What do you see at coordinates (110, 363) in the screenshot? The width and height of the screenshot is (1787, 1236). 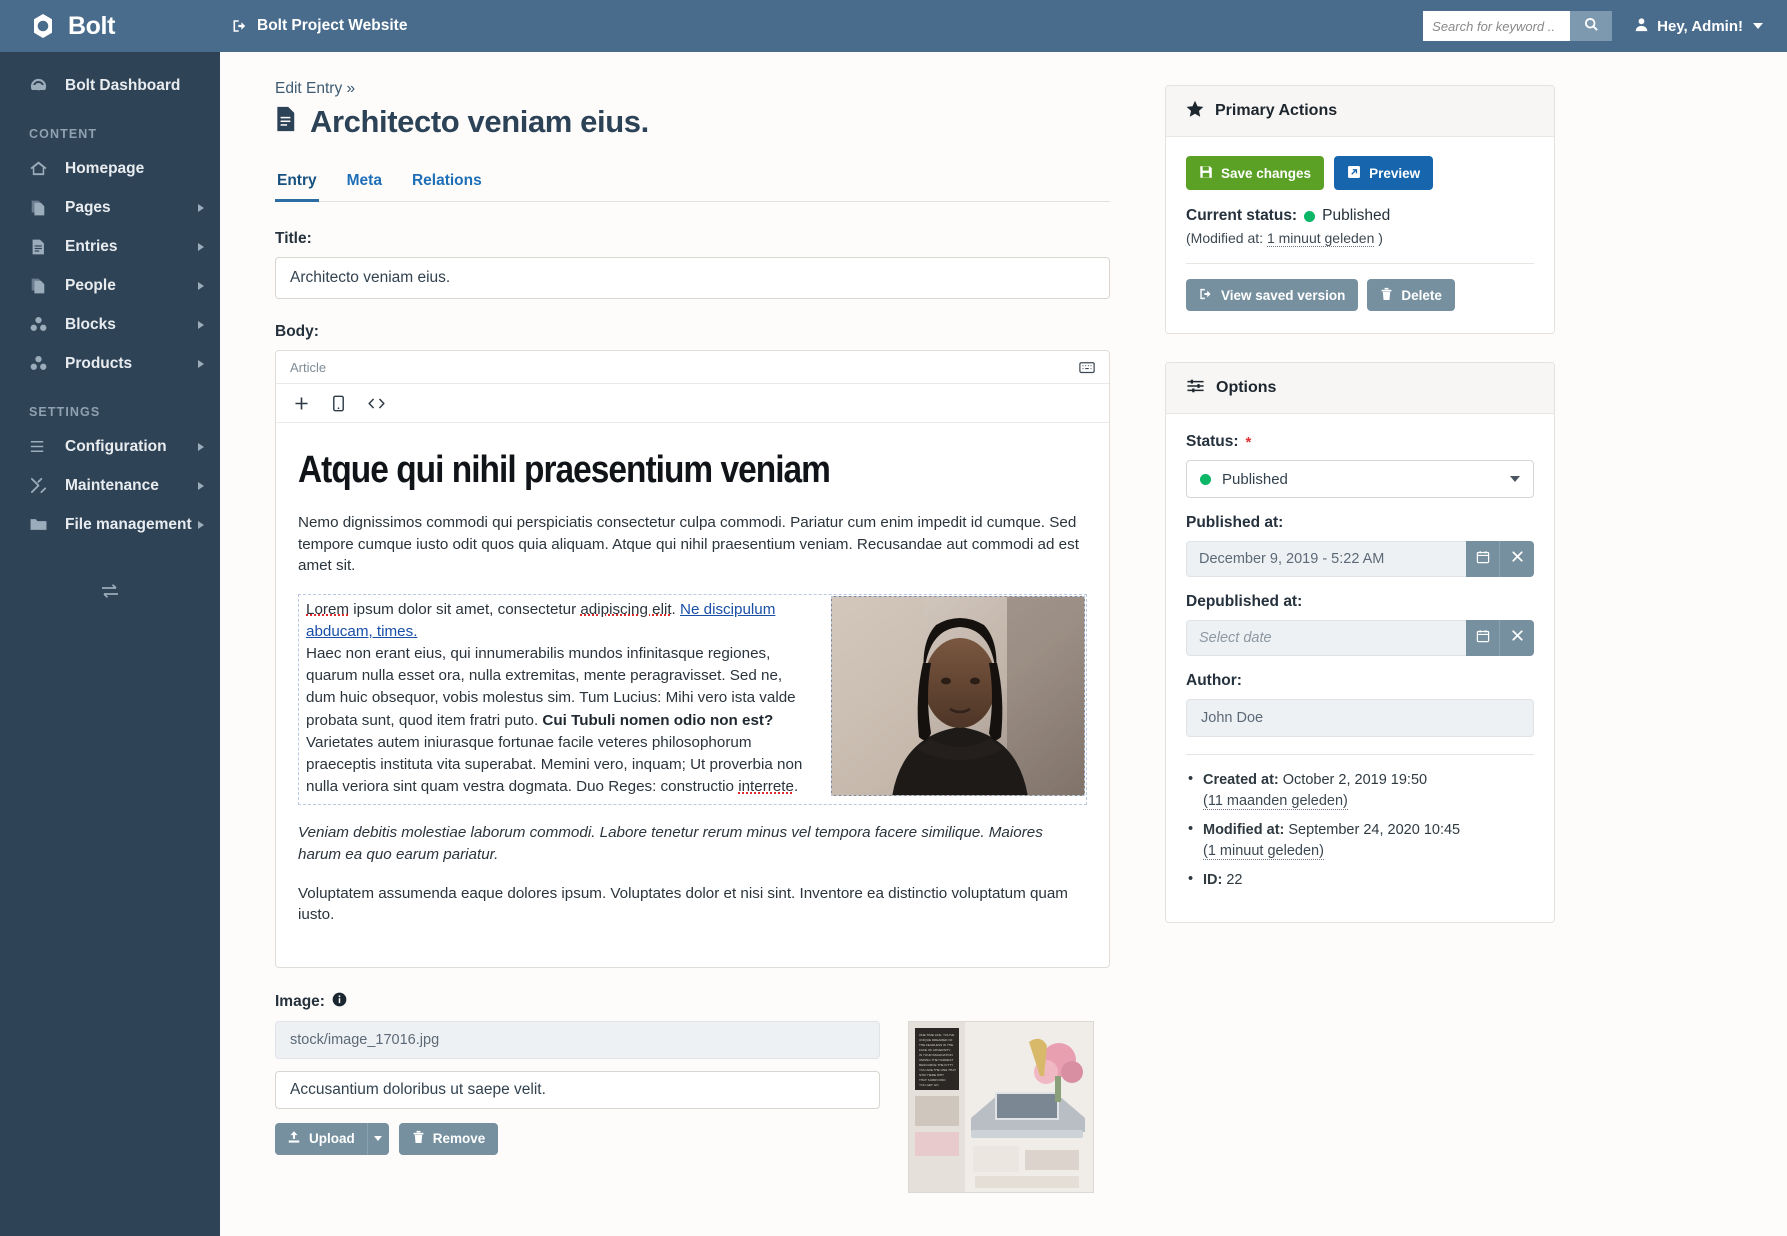 I see `sidebar-item-products: Products` at bounding box center [110, 363].